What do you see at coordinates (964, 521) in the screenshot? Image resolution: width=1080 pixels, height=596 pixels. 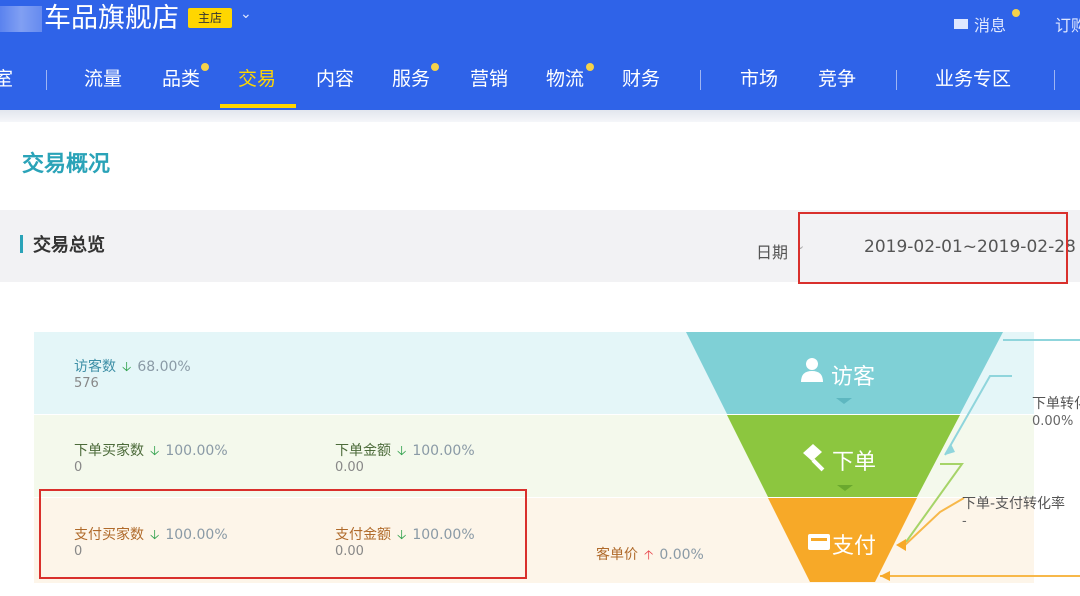 I see `order-payment-conversion-value: -` at bounding box center [964, 521].